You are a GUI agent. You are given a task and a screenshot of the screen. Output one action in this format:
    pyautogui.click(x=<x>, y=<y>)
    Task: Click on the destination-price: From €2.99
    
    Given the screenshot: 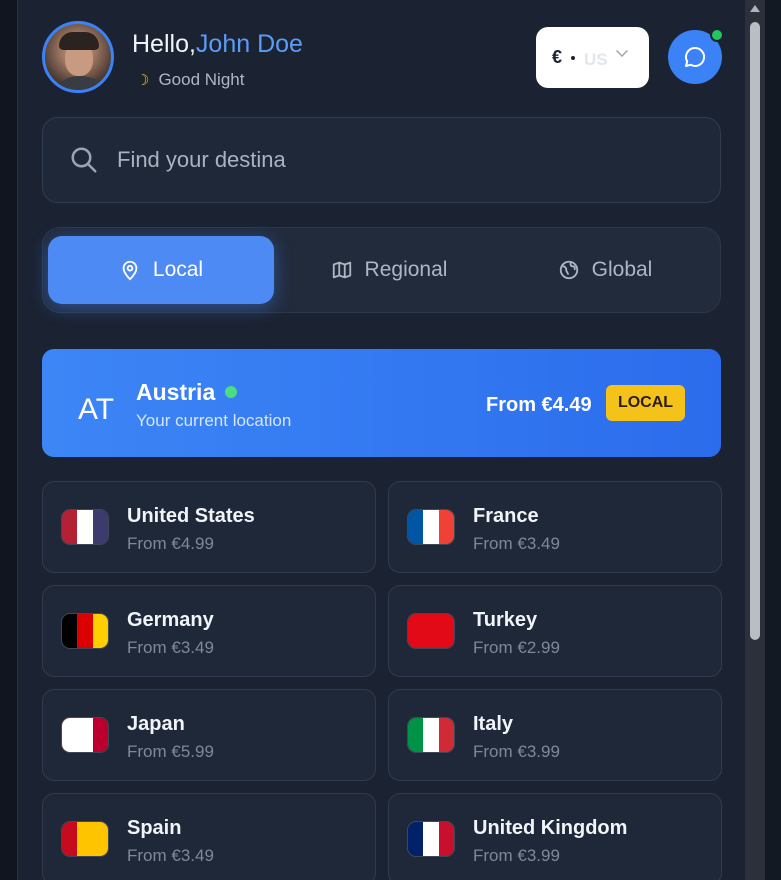 What is the action you would take?
    pyautogui.click(x=516, y=647)
    